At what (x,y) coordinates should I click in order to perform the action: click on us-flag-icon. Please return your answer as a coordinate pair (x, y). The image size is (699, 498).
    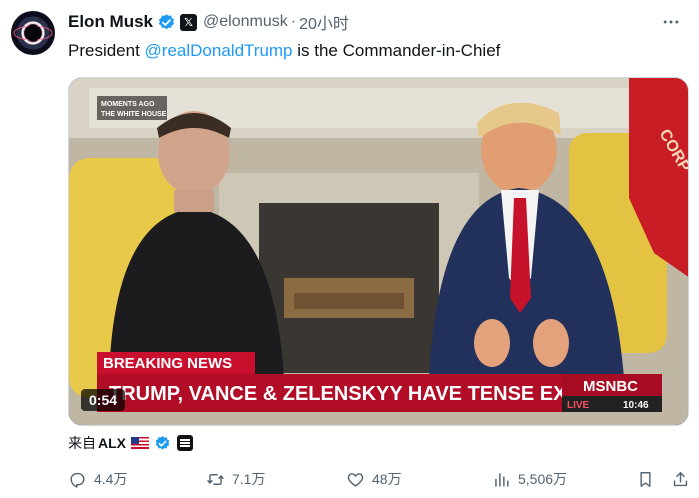
    Looking at the image, I should click on (140, 443).